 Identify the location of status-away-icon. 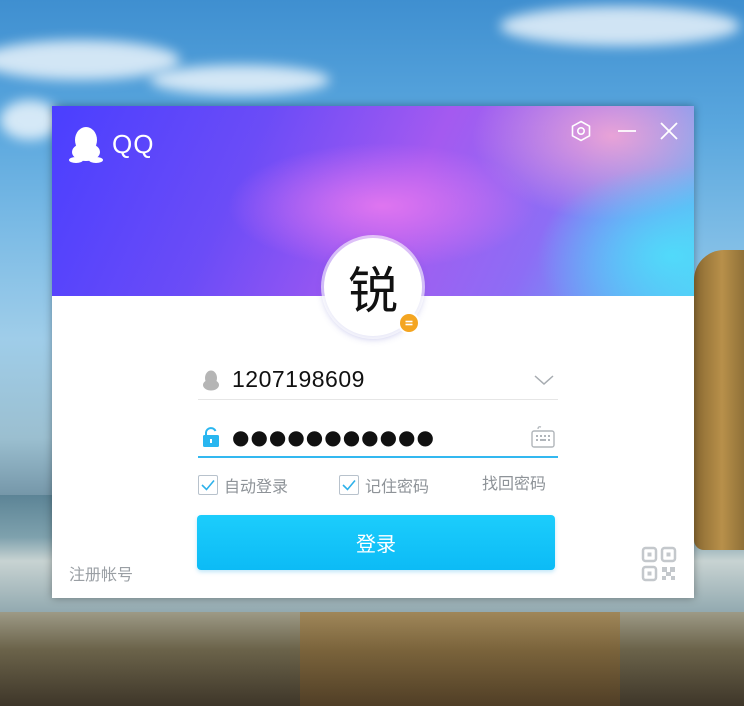
(409, 323).